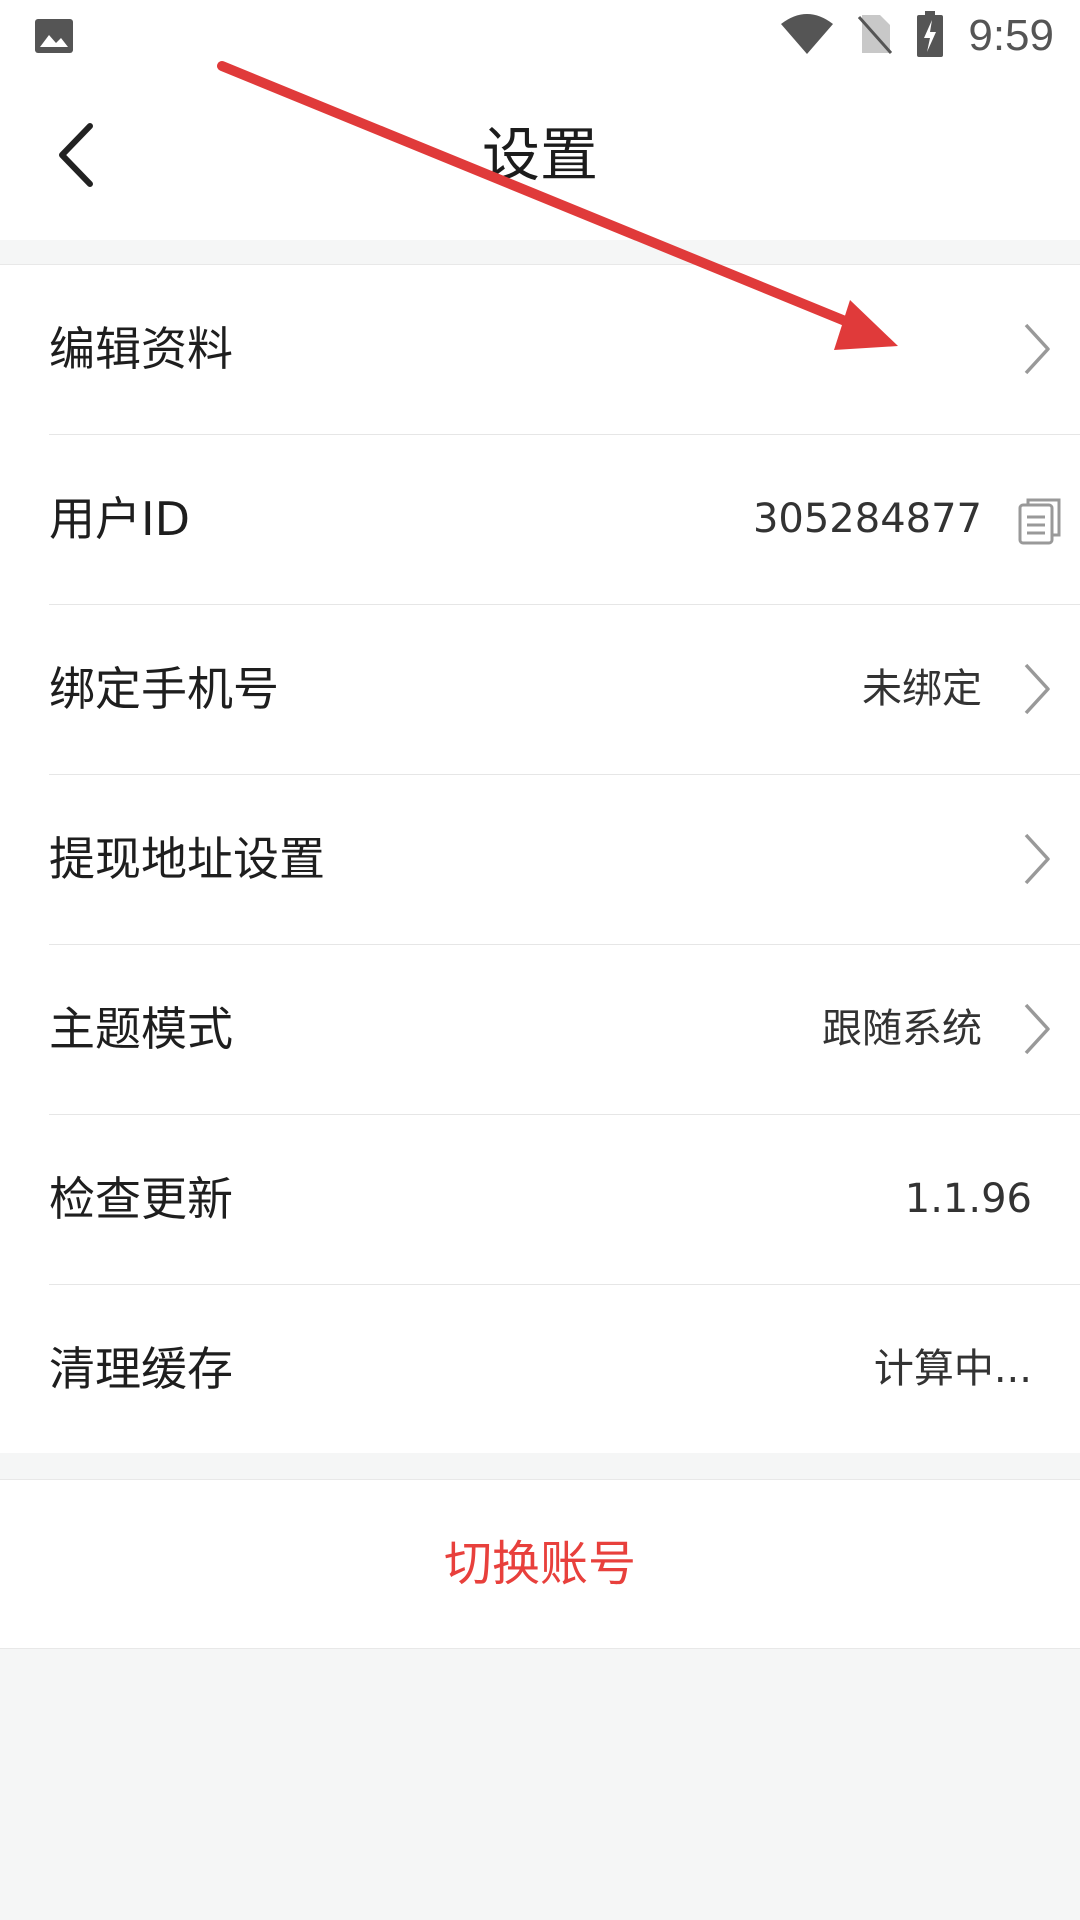 The height and width of the screenshot is (1920, 1080). What do you see at coordinates (141, 1199) in the screenshot?
I see `row-label: 检查更新` at bounding box center [141, 1199].